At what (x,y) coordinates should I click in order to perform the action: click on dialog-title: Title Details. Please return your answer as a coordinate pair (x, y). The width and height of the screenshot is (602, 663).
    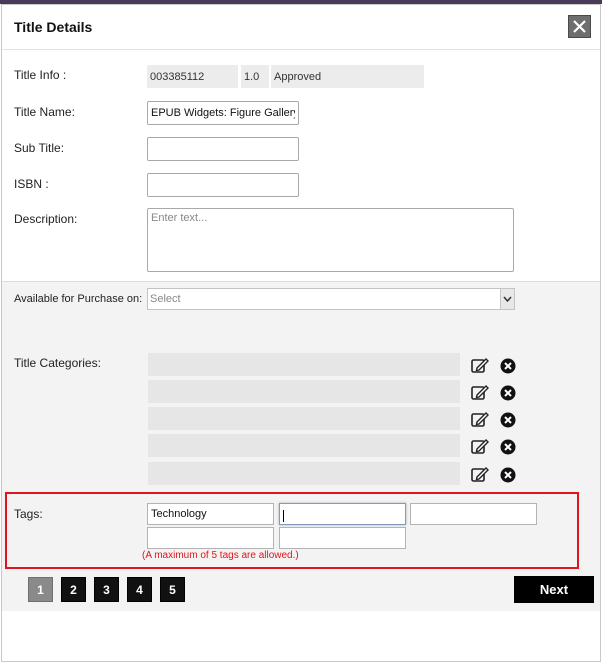
    Looking at the image, I should click on (53, 27).